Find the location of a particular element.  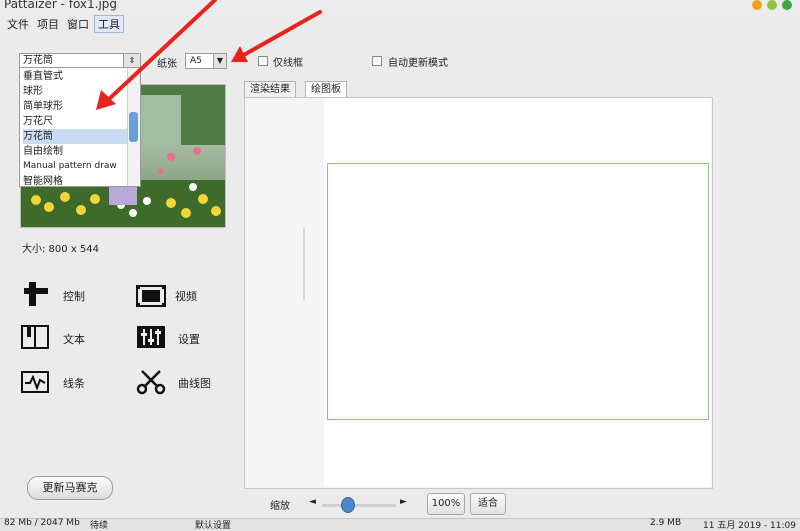

annotation-arrow-line-paper is located at coordinates (281, 34).